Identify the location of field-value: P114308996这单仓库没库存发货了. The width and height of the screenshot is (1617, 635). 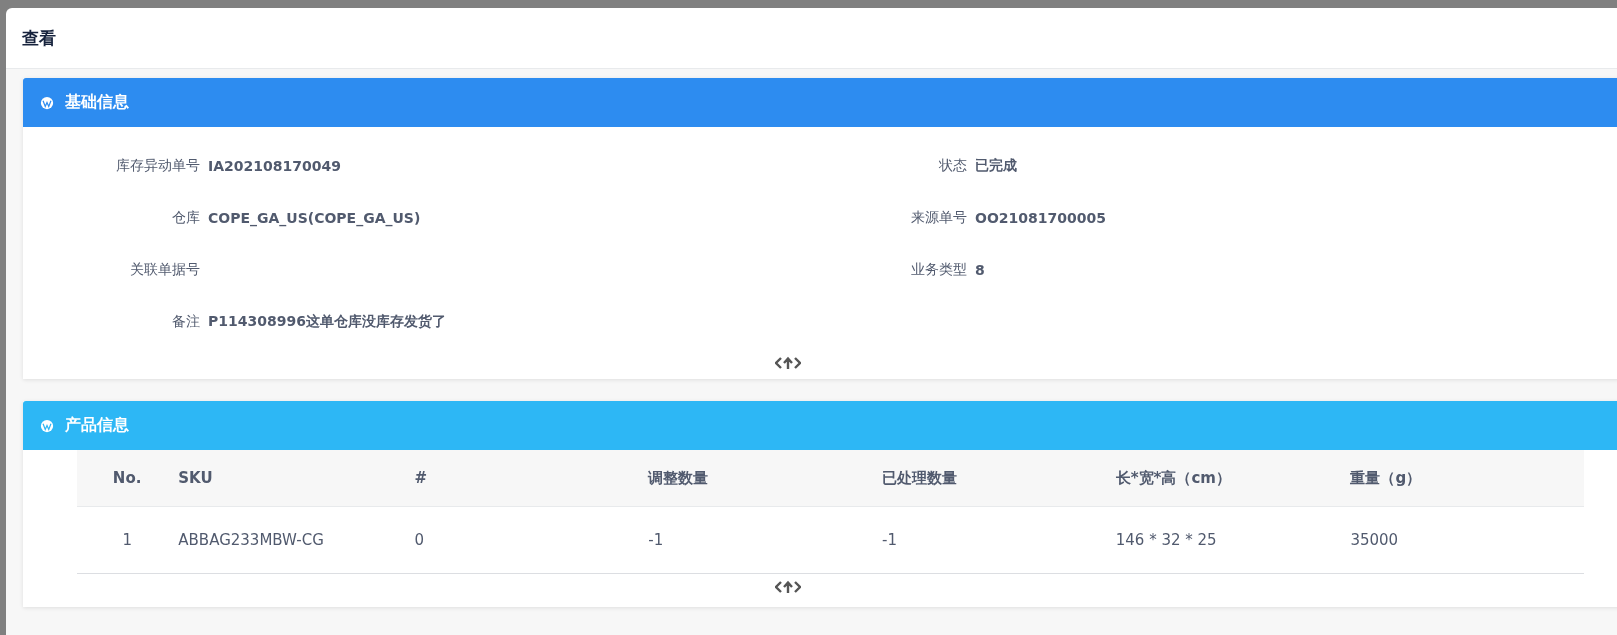
(327, 322).